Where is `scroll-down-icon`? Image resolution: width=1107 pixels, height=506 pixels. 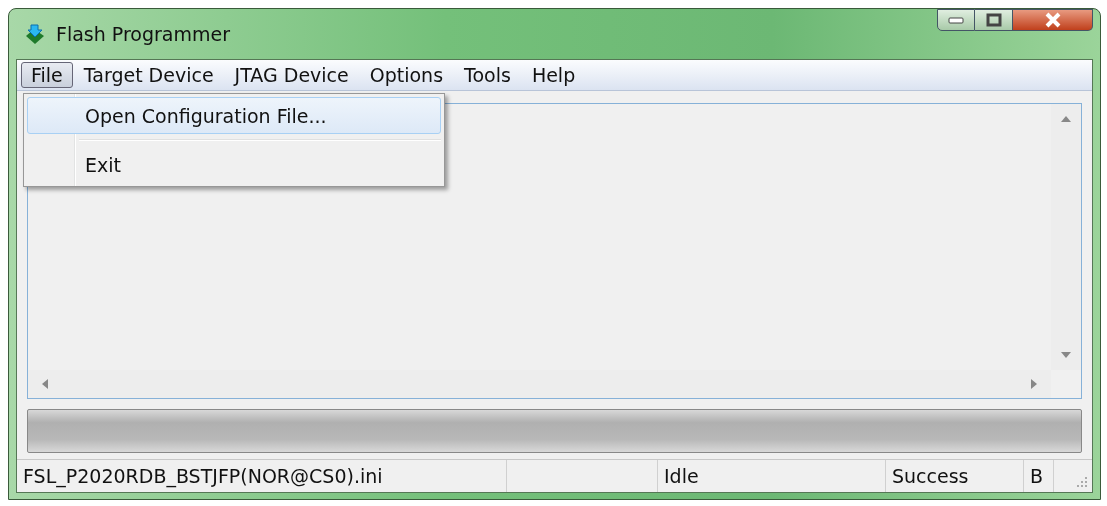 scroll-down-icon is located at coordinates (1066, 355).